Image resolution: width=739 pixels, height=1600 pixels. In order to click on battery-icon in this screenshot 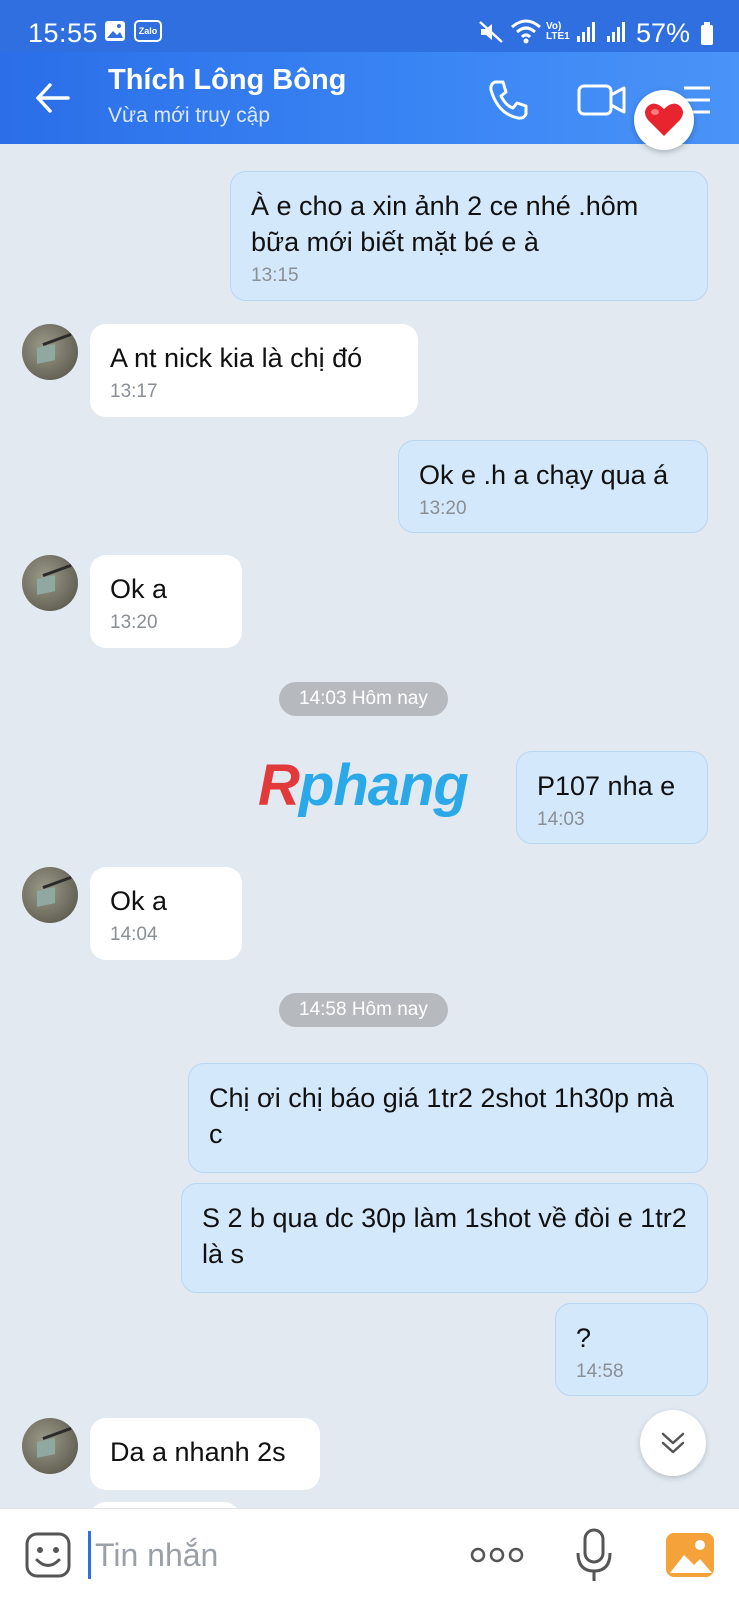, I will do `click(707, 33)`.